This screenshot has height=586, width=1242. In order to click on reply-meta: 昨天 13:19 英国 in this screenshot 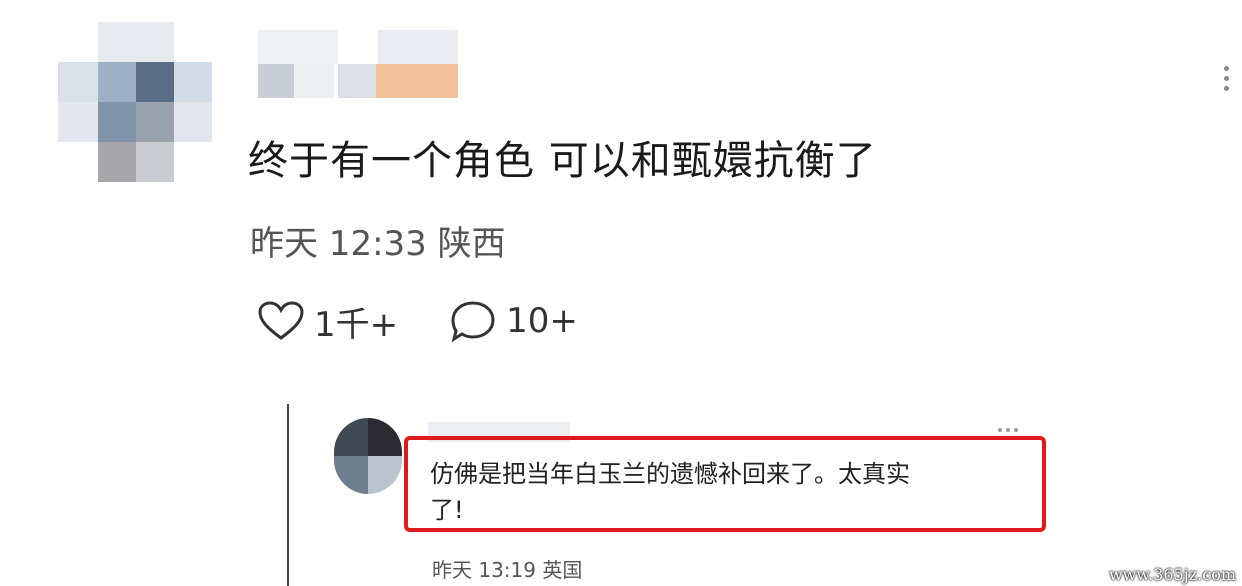, I will do `click(507, 568)`.